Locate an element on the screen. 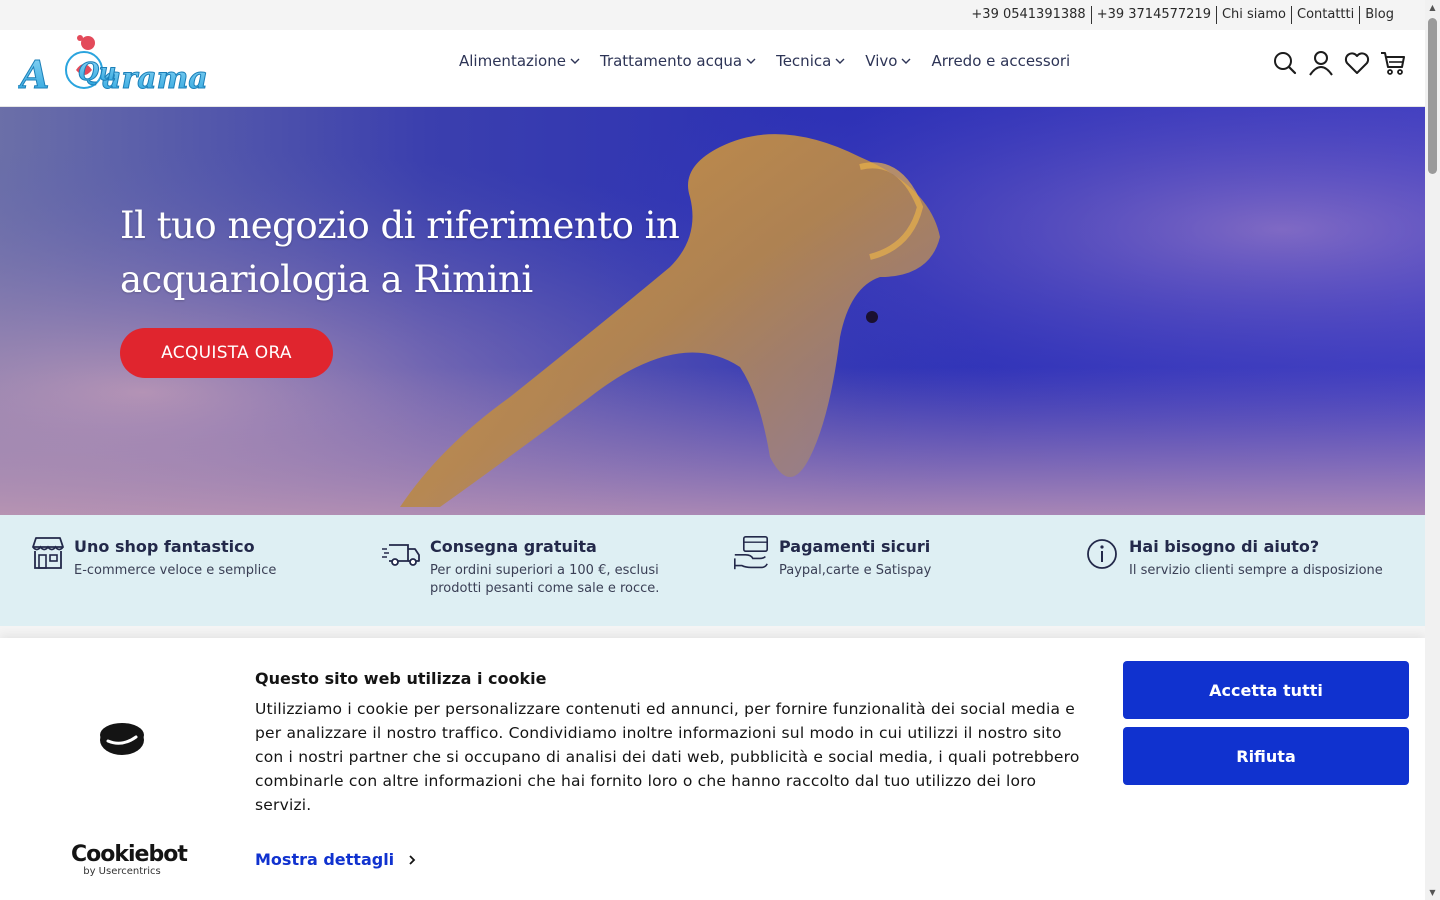 The height and width of the screenshot is (900, 1440). show-details-link: Mostra dettagli is located at coordinates (336, 859).